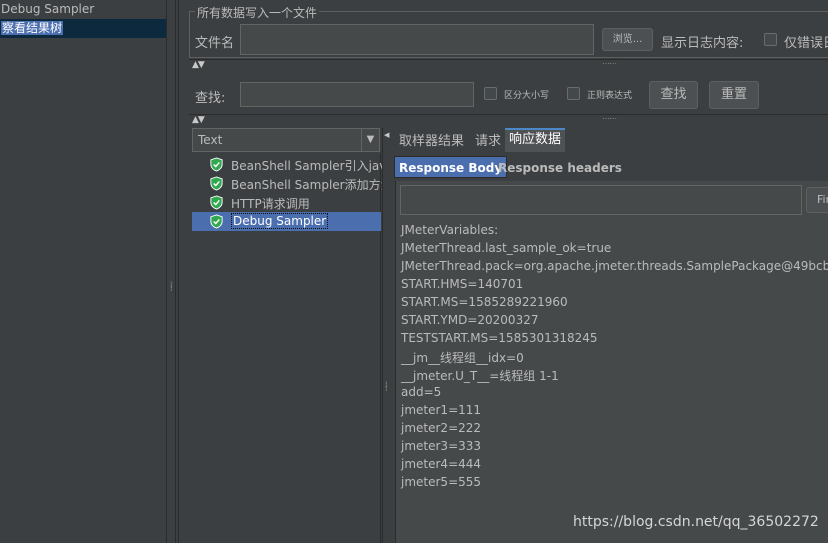 This screenshot has height=543, width=828. What do you see at coordinates (573, 93) in the screenshot?
I see `regex-checkbox` at bounding box center [573, 93].